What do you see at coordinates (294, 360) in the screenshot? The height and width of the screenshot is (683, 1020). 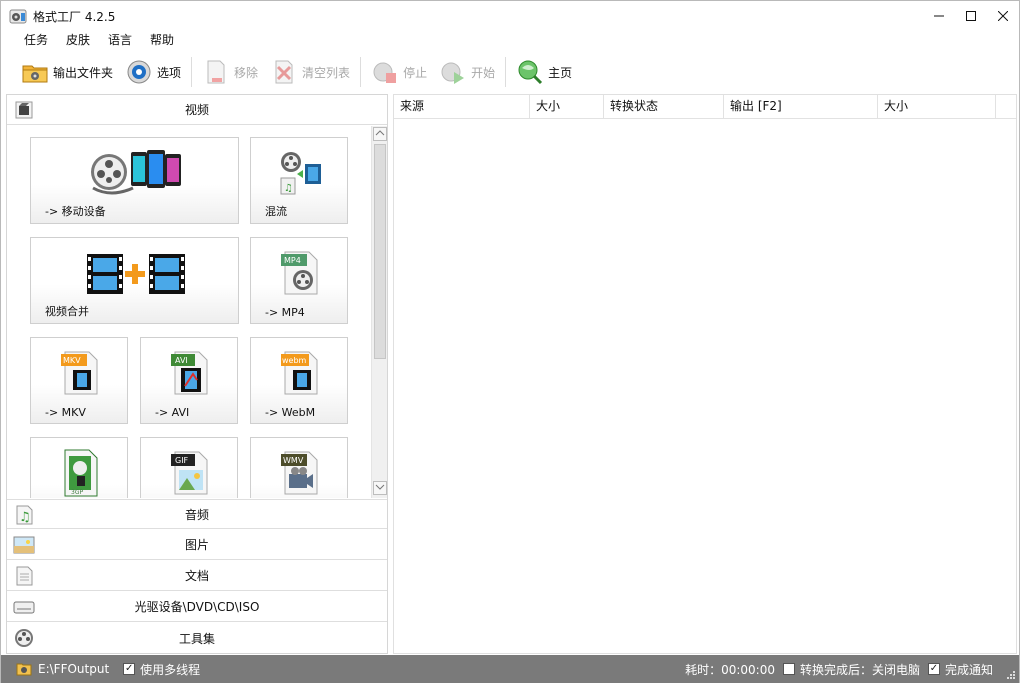 I see `webm-badge: webm` at bounding box center [294, 360].